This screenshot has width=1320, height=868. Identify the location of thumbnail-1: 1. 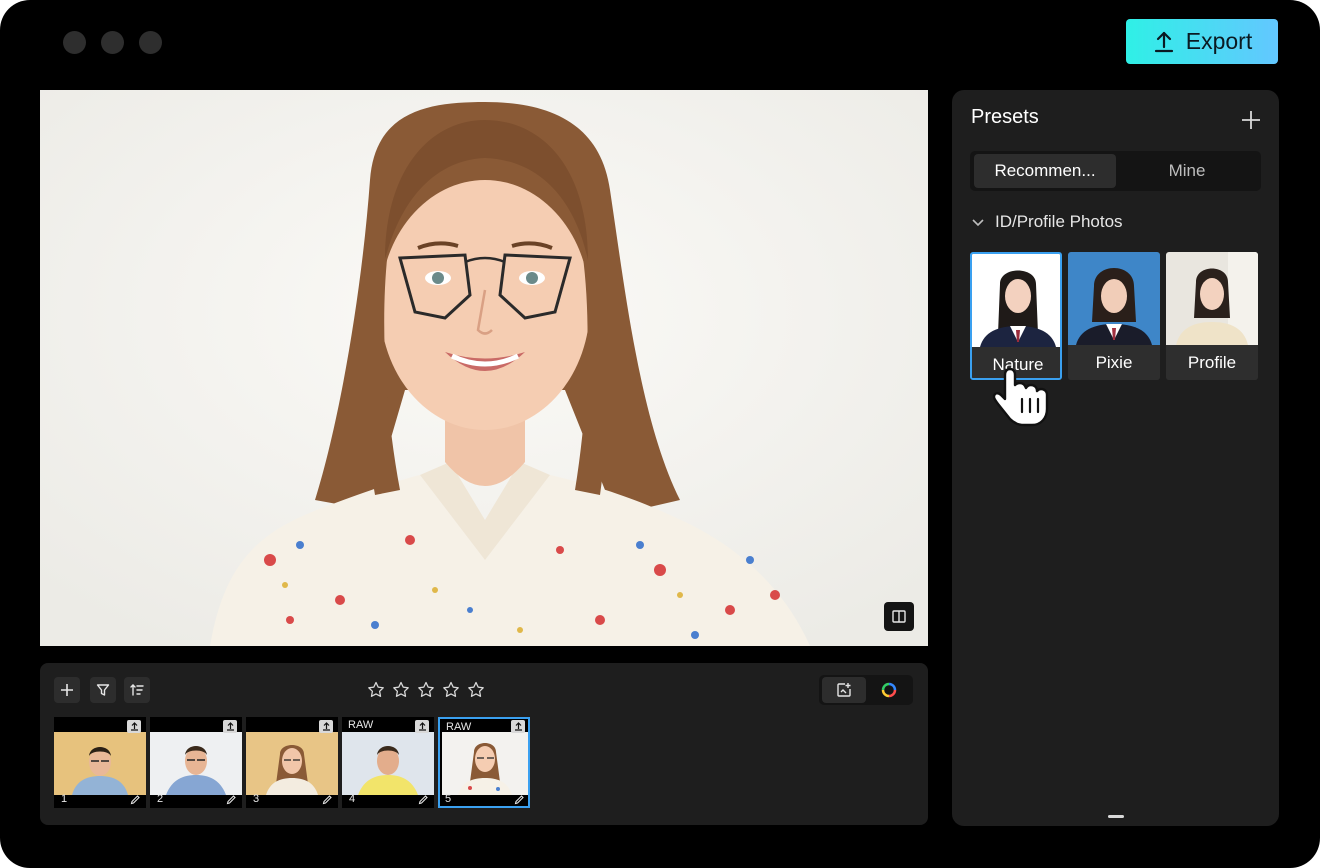
(100, 762).